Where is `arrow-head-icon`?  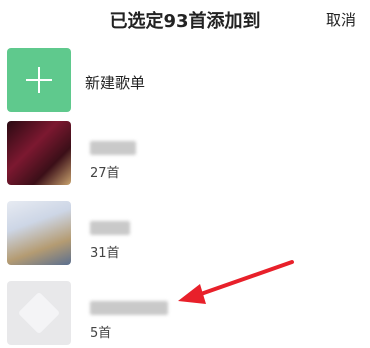 arrow-head-icon is located at coordinates (192, 294).